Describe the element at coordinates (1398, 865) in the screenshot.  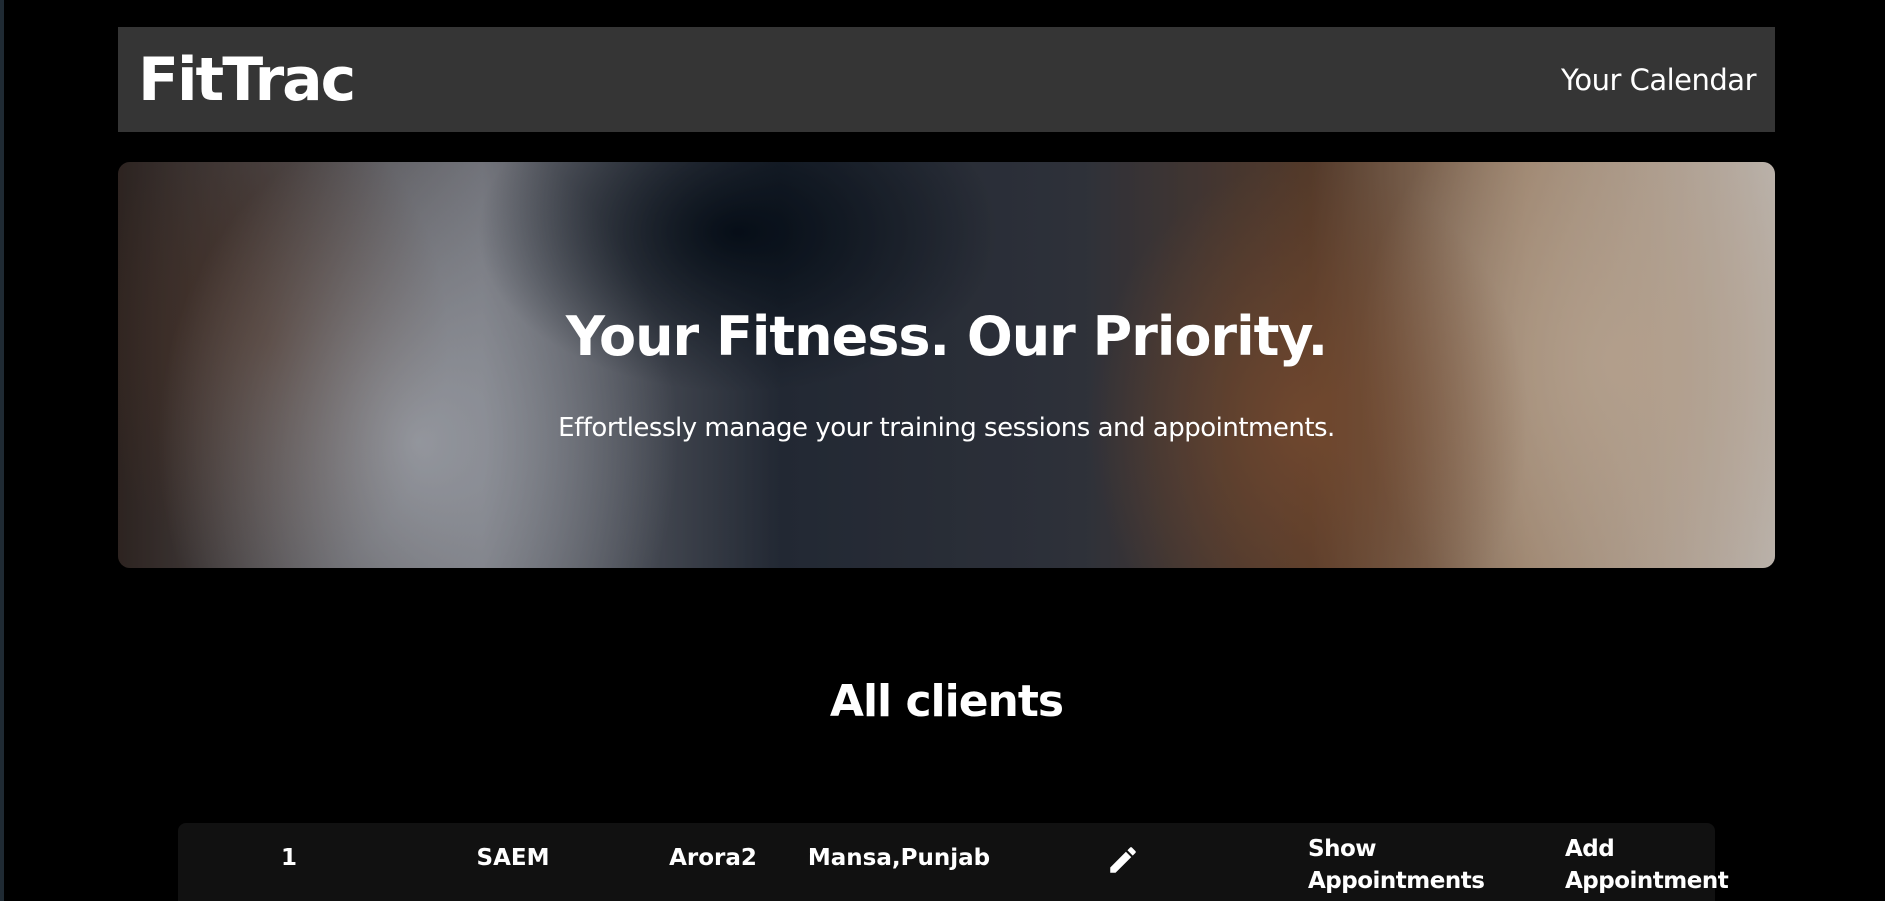
I see `show-appointments-link: Show Appointments` at that location.